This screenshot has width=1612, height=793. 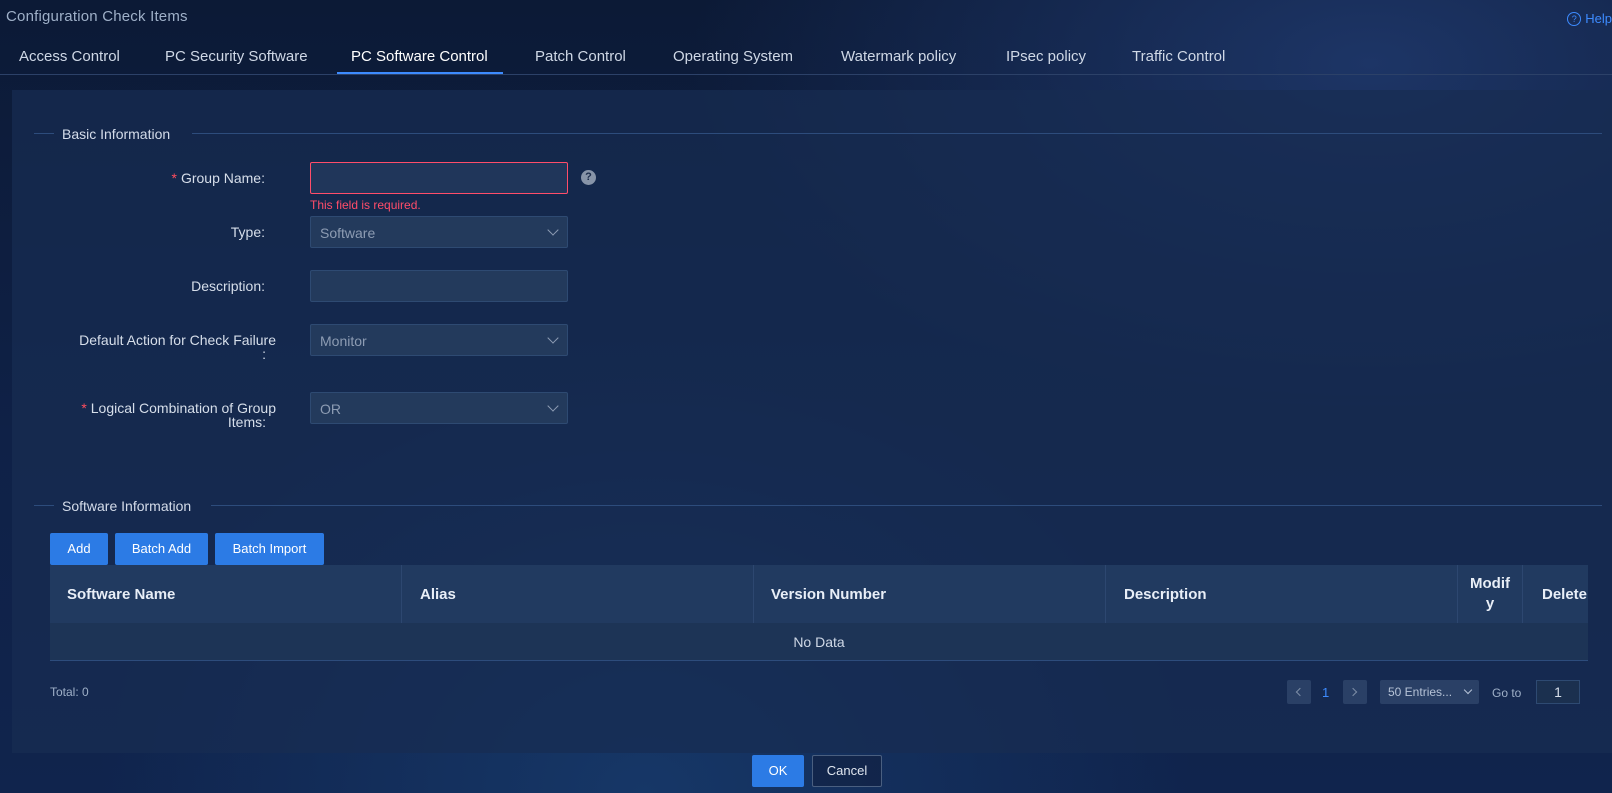 I want to click on next-page-button, so click(x=1355, y=692).